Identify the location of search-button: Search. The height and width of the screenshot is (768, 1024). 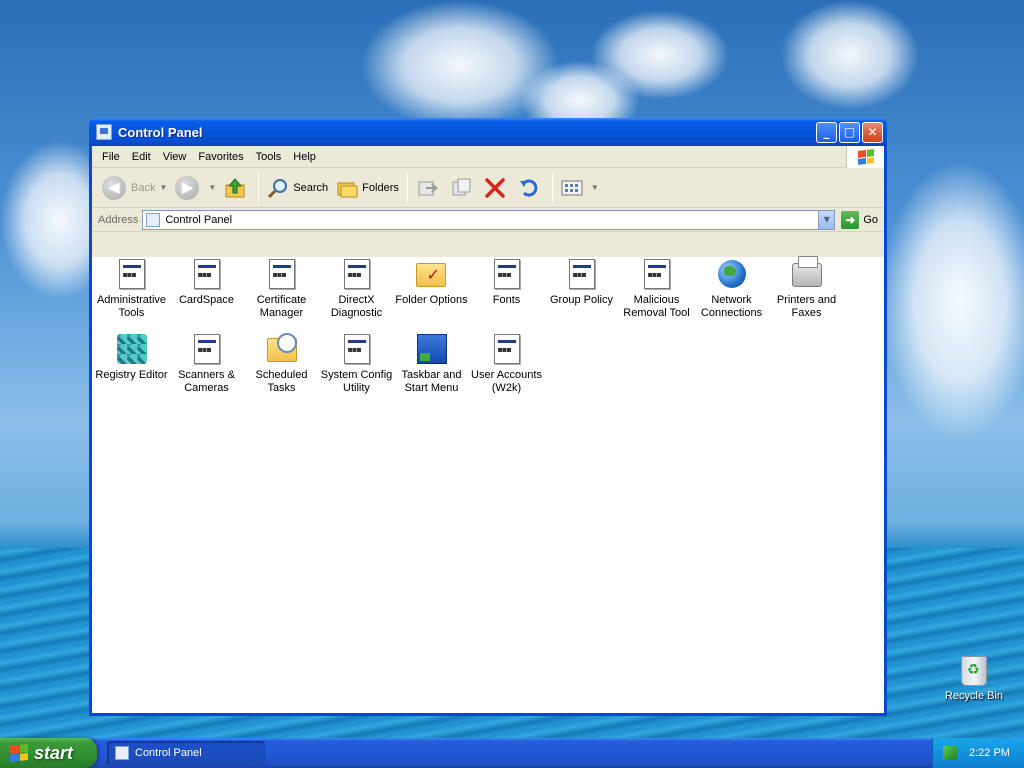
(297, 188).